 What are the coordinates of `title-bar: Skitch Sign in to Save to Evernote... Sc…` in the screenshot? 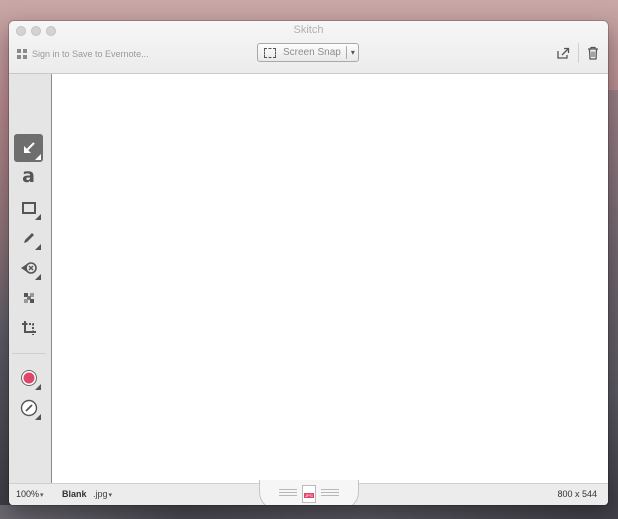 It's located at (308, 47).